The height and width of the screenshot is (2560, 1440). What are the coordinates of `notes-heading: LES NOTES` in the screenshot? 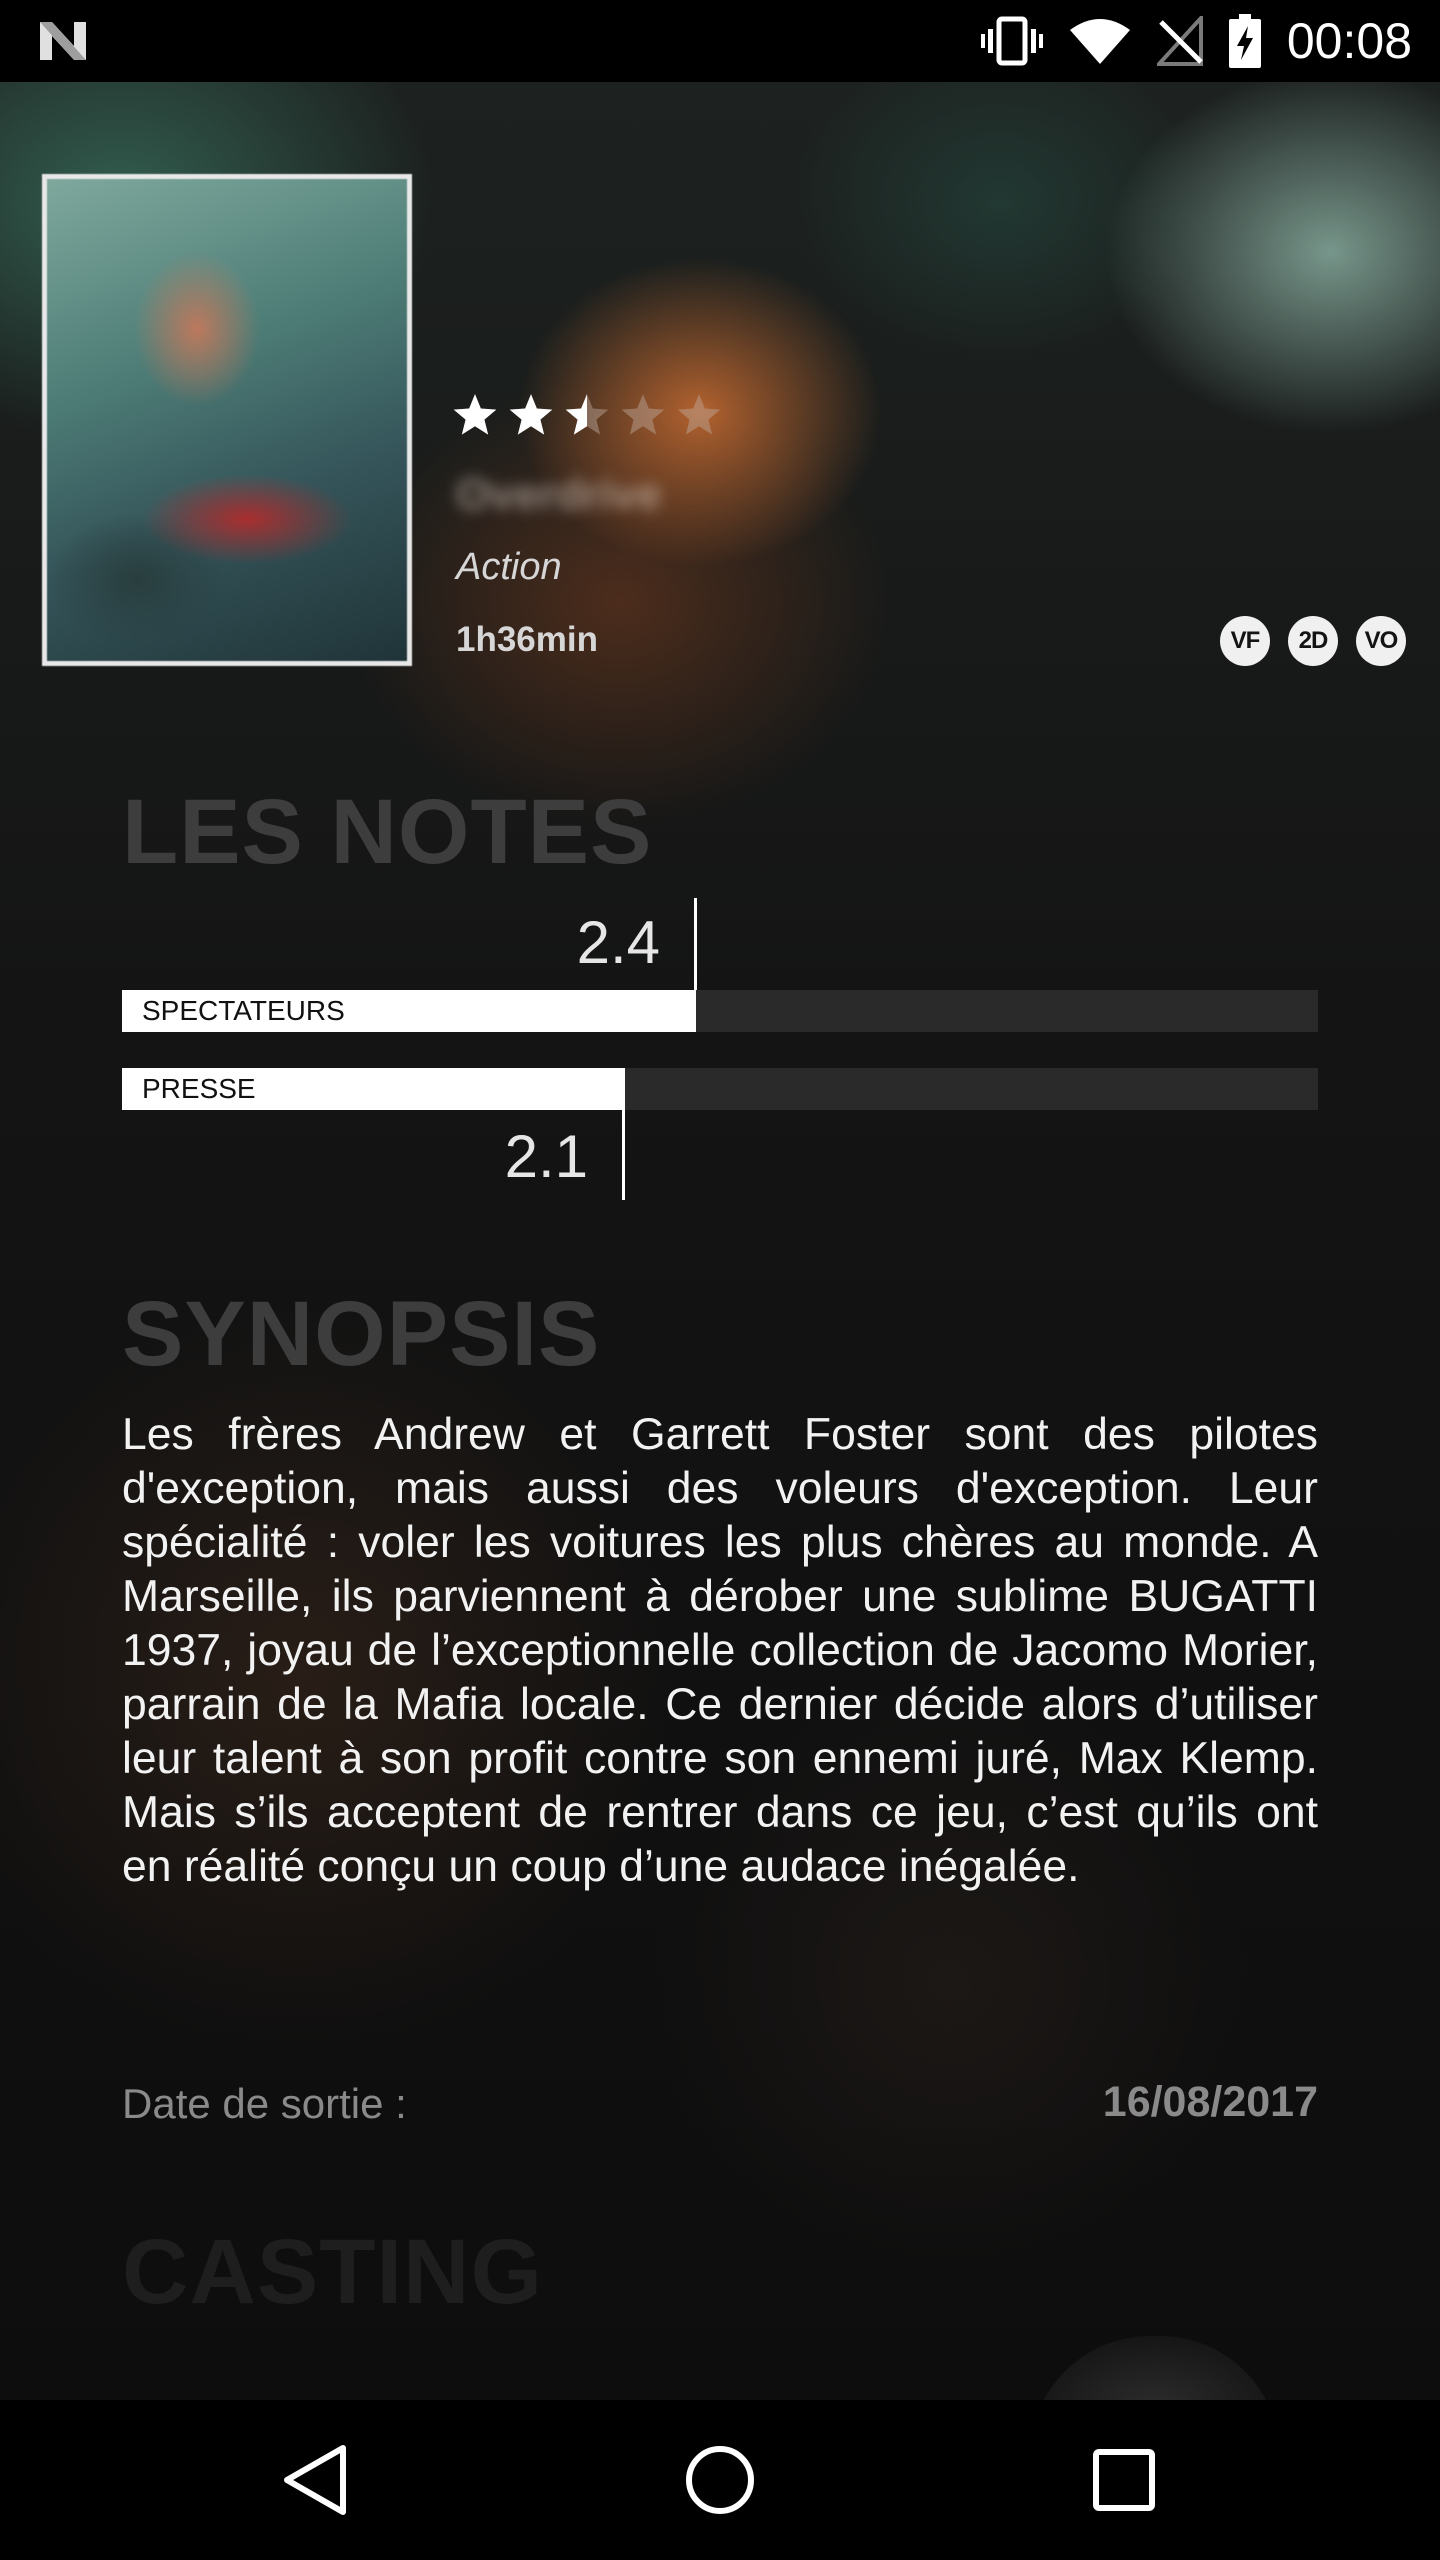 It's located at (387, 832).